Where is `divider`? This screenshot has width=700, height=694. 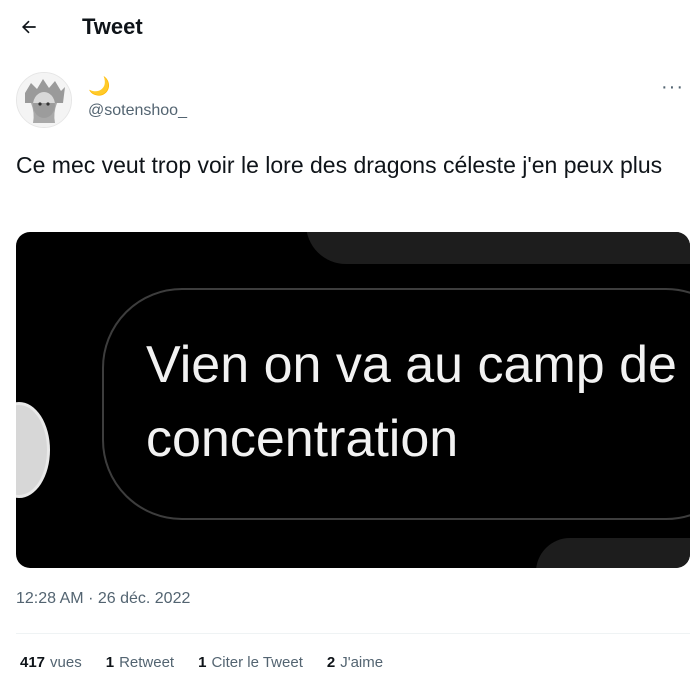 divider is located at coordinates (353, 633).